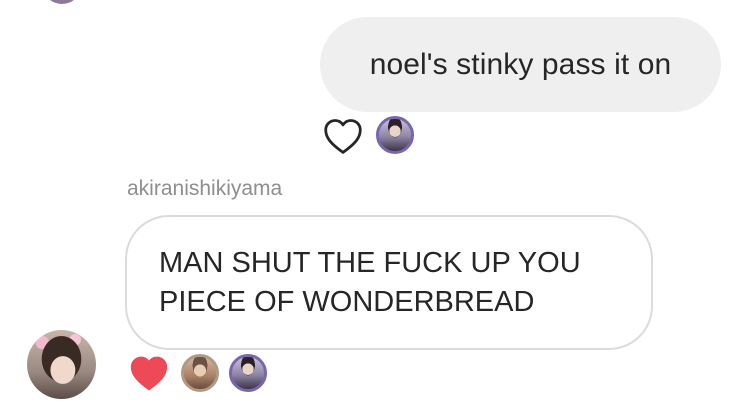 Image resolution: width=750 pixels, height=407 pixels. What do you see at coordinates (370, 263) in the screenshot?
I see `received-message-line: MAN SHUT THE FUCK UP YOU` at bounding box center [370, 263].